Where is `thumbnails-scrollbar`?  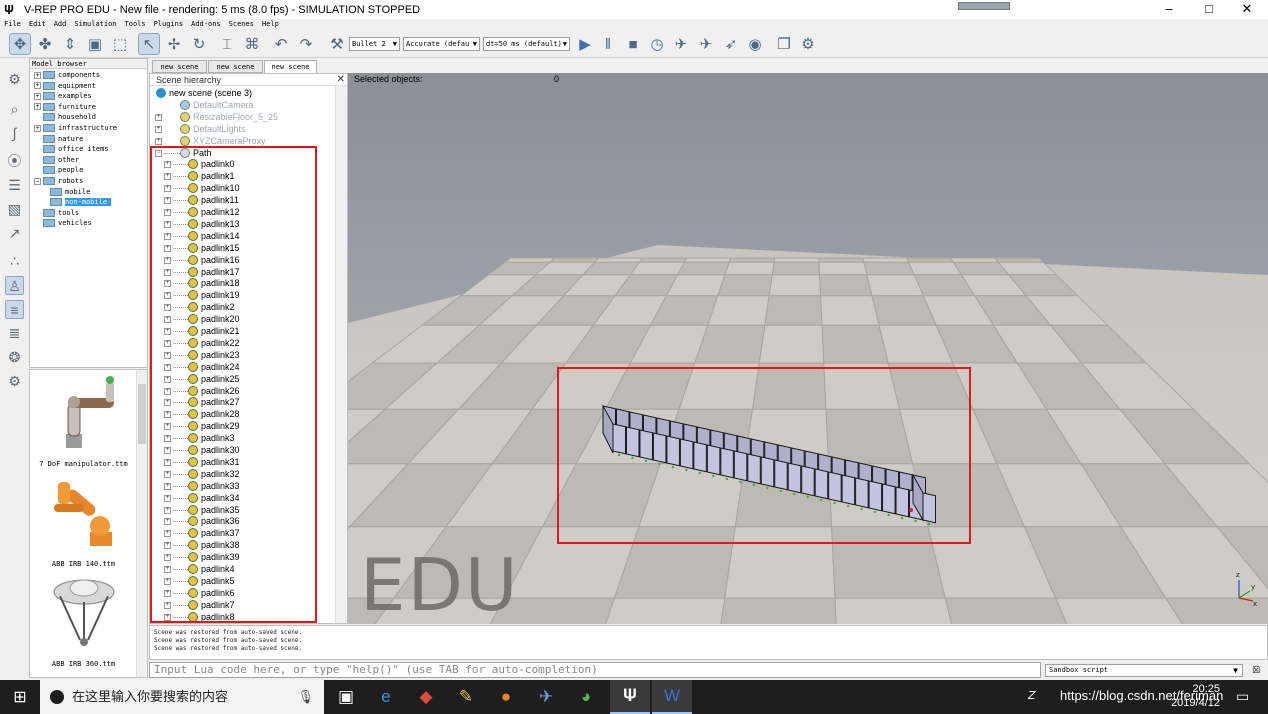 thumbnails-scrollbar is located at coordinates (141, 523).